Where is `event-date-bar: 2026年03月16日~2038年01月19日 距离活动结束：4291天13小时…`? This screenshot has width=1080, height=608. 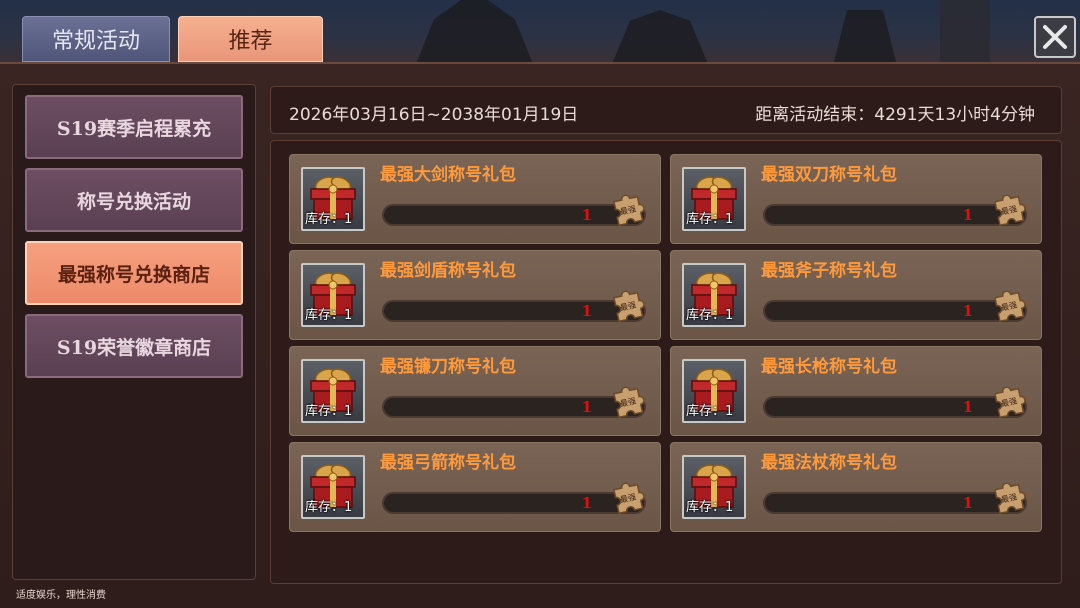 event-date-bar: 2026年03月16日~2038年01月19日 距离活动结束：4291天13小时… is located at coordinates (666, 110).